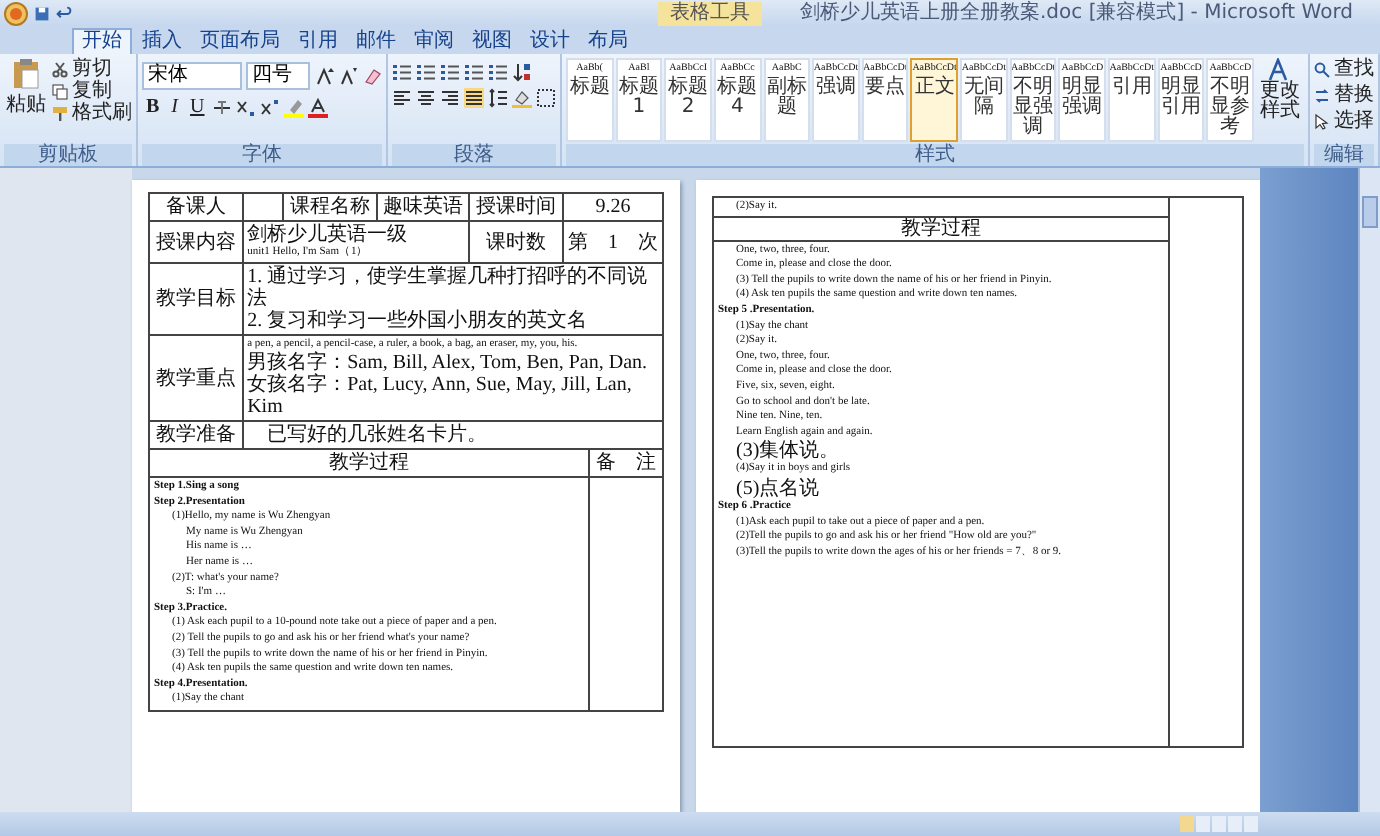 The image size is (1380, 836). Describe the element at coordinates (550, 42) in the screenshot. I see `ribbon-tab: 设计` at that location.